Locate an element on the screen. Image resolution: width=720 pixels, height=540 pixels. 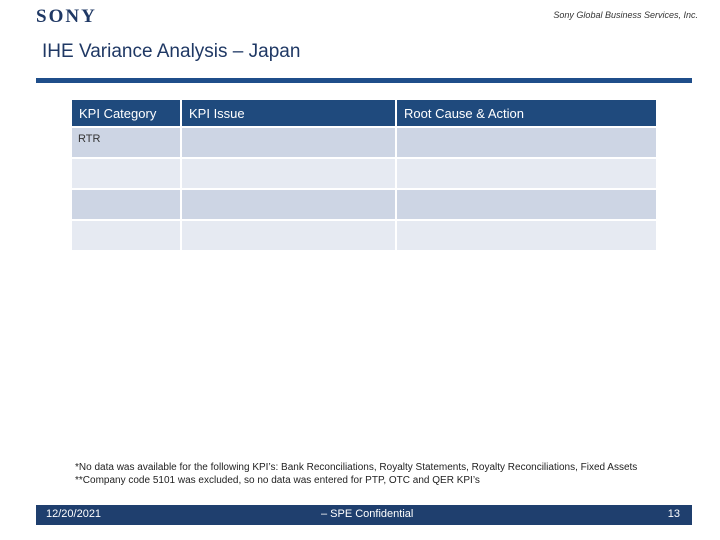
column-header-kpi-issue: KPI Issue is located at coordinates (288, 113).